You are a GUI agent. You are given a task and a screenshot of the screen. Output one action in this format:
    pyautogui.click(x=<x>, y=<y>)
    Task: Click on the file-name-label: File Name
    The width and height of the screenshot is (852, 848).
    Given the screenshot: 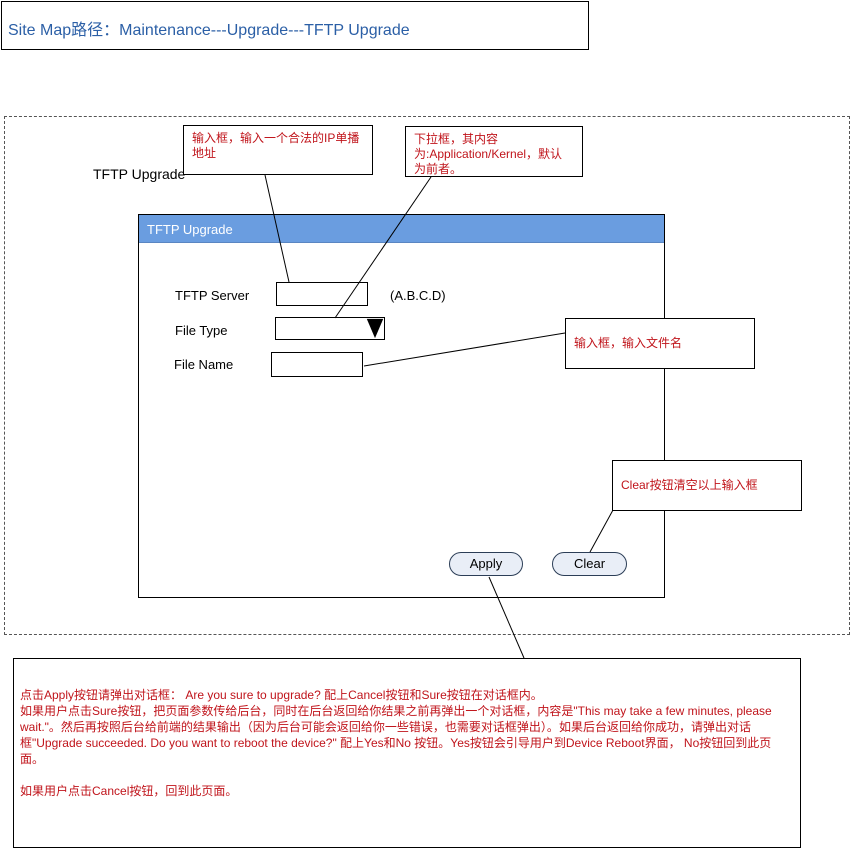 What is the action you would take?
    pyautogui.click(x=204, y=364)
    